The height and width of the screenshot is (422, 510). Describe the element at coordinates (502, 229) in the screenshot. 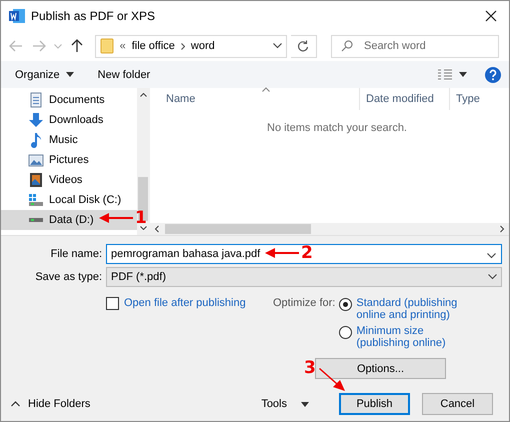

I see `scroll-right-icon` at that location.